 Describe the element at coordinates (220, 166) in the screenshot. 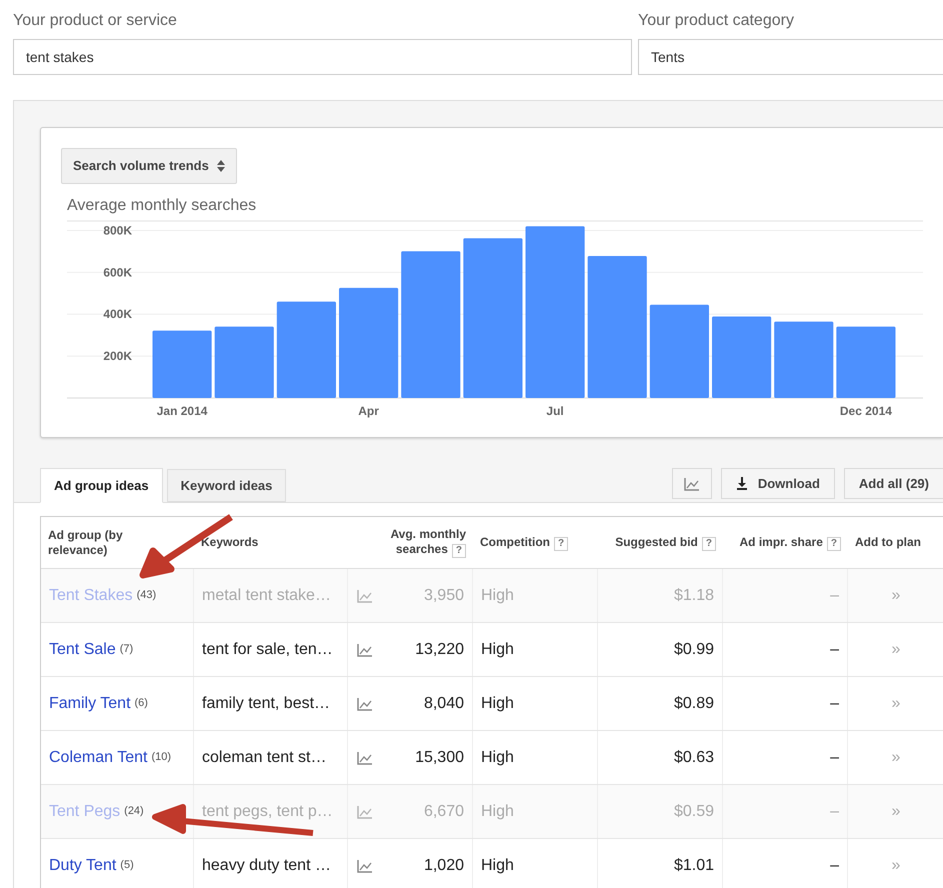

I see `sort-arrows-icon` at that location.